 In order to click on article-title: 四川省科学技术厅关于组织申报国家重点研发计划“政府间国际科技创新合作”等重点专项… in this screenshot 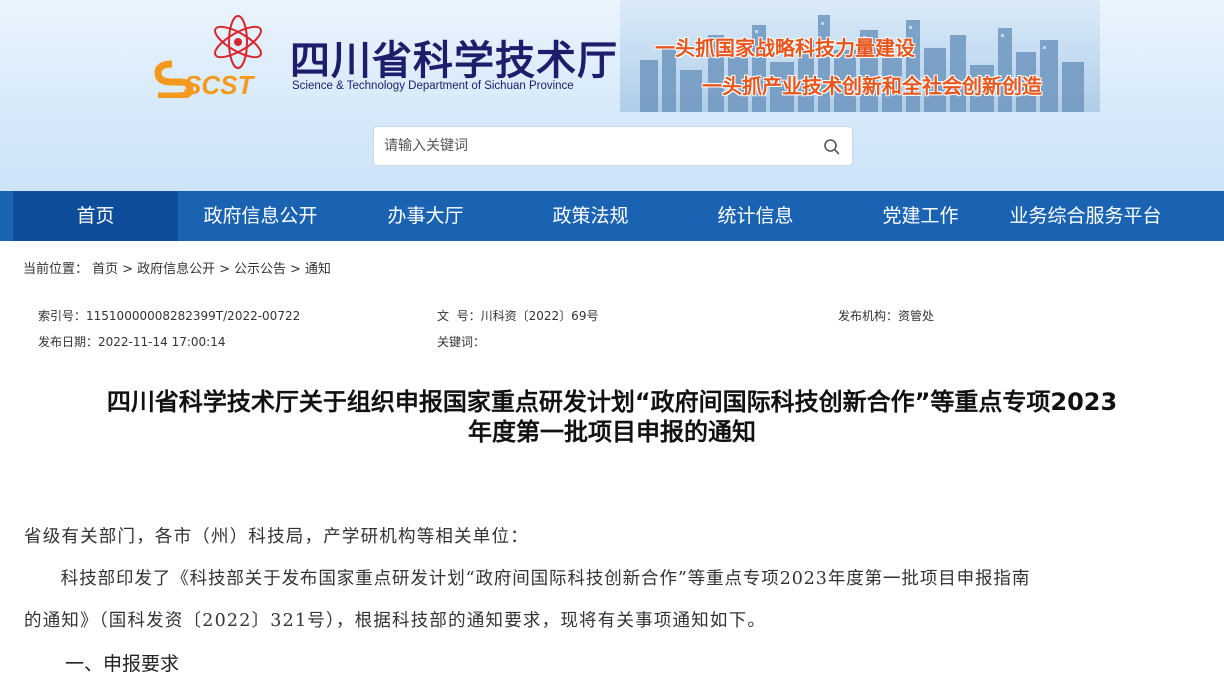, I will do `click(612, 417)`.